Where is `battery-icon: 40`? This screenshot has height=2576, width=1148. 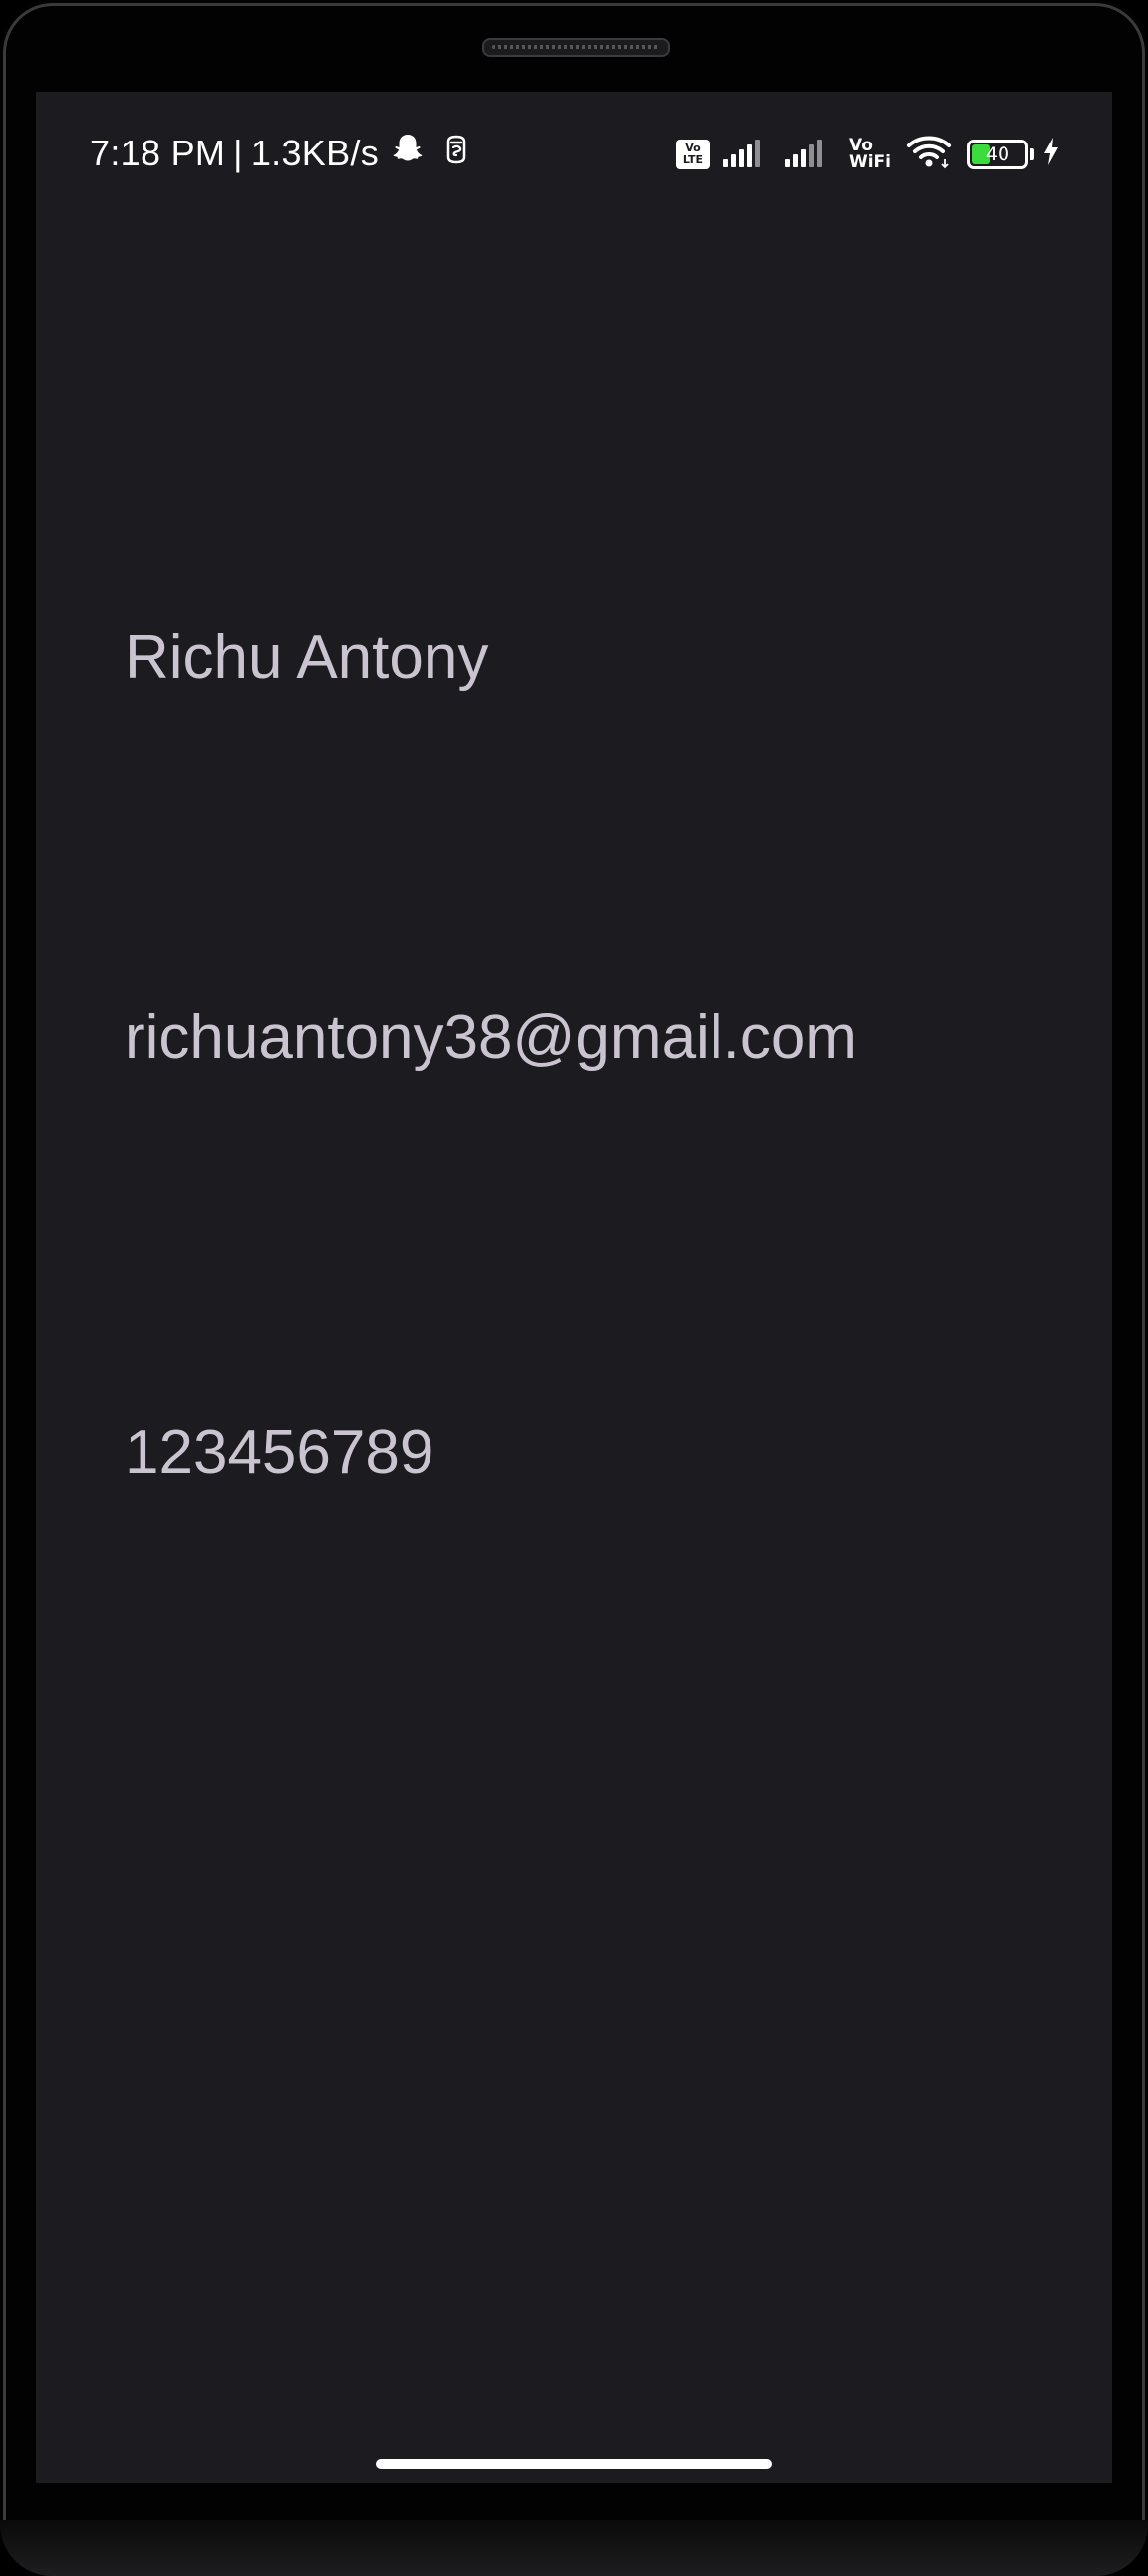 battery-icon: 40 is located at coordinates (997, 154).